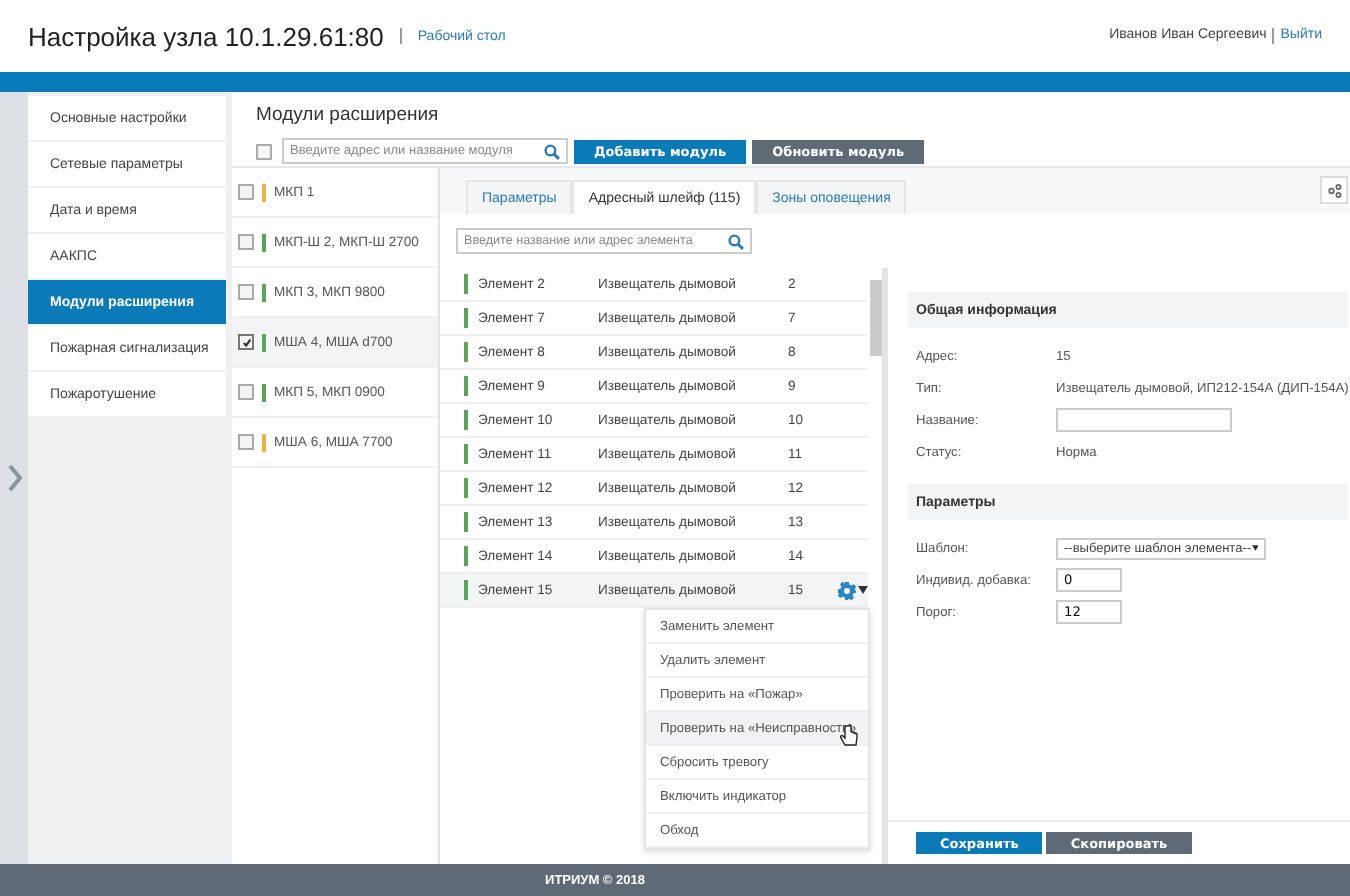 The width and height of the screenshot is (1350, 896). What do you see at coordinates (1144, 420) in the screenshot?
I see `input-field` at bounding box center [1144, 420].